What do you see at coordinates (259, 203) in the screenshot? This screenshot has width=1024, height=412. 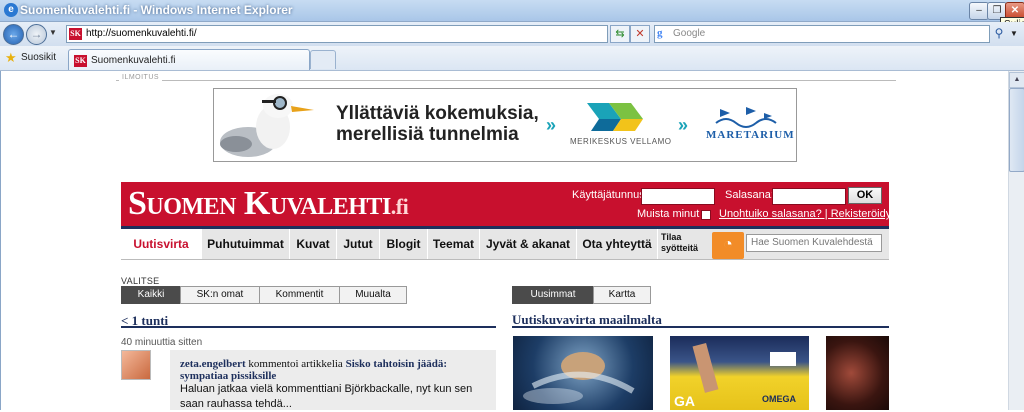 I see `logo-main: Suomen Kuvalehti` at bounding box center [259, 203].